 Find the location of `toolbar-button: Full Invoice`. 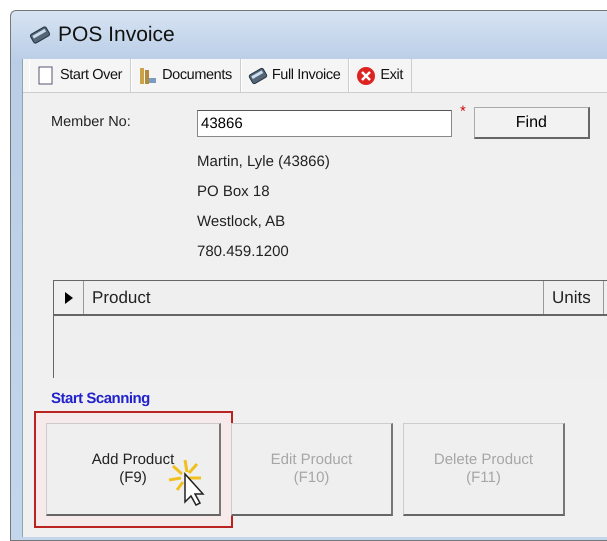

toolbar-button: Full Invoice is located at coordinates (295, 75).